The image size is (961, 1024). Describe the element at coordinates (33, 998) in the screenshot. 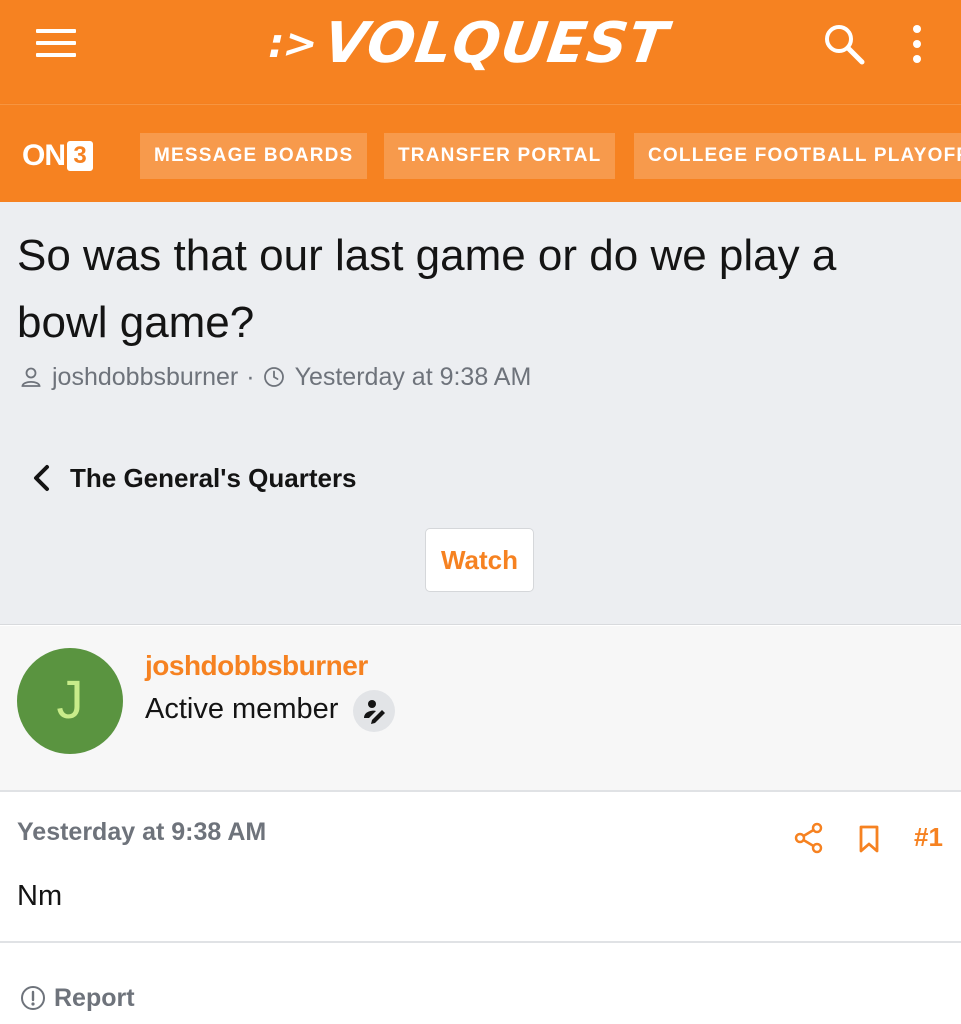

I see `alert-circle-icon` at that location.